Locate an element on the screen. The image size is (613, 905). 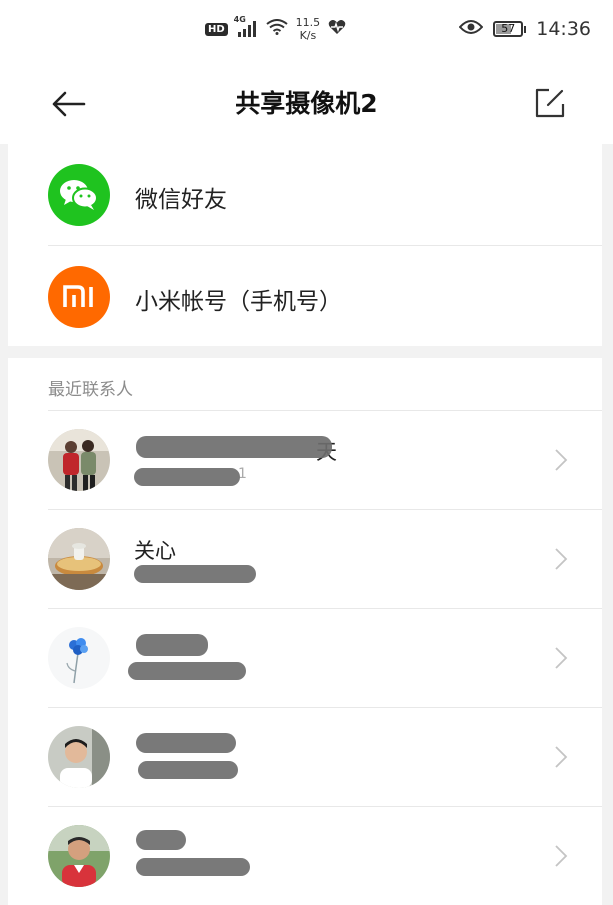
page-title: 共享摄像机2 is located at coordinates (306, 103).